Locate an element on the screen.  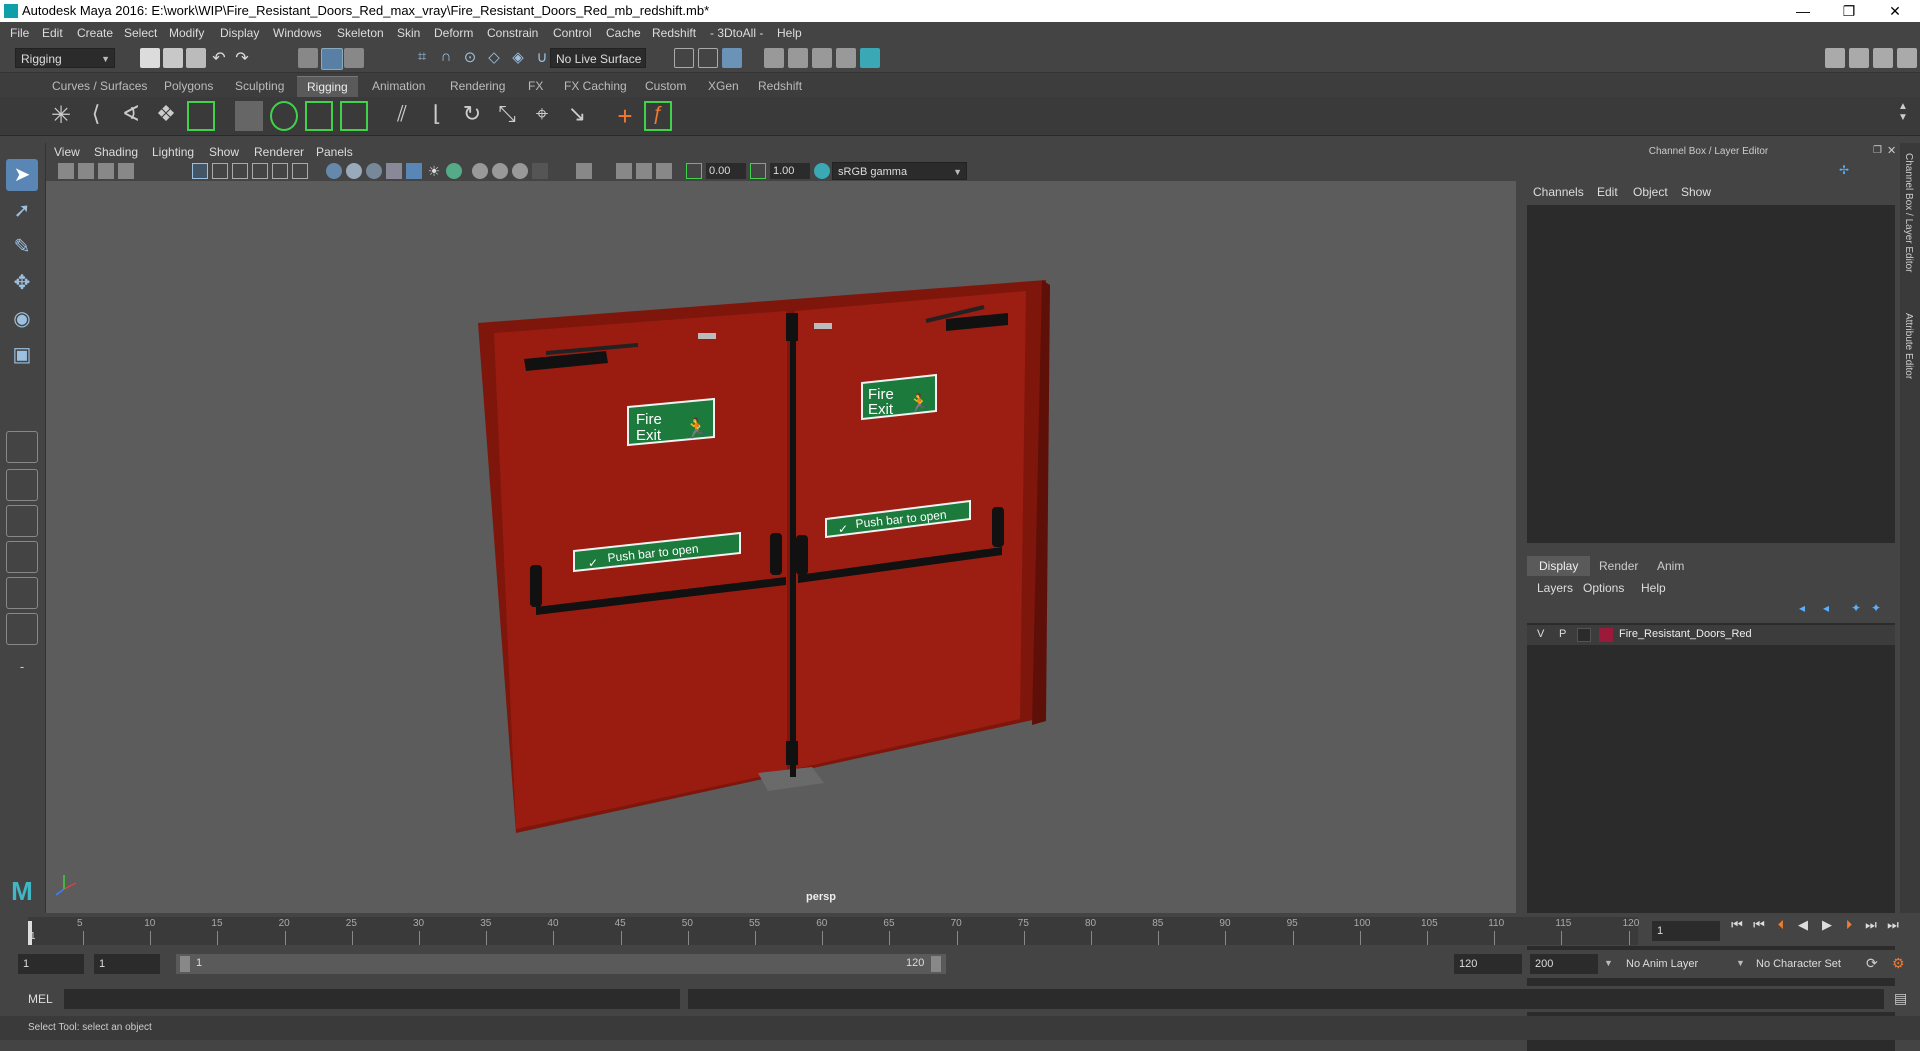
snap-curve-icon: ∩ is located at coordinates (446, 58).